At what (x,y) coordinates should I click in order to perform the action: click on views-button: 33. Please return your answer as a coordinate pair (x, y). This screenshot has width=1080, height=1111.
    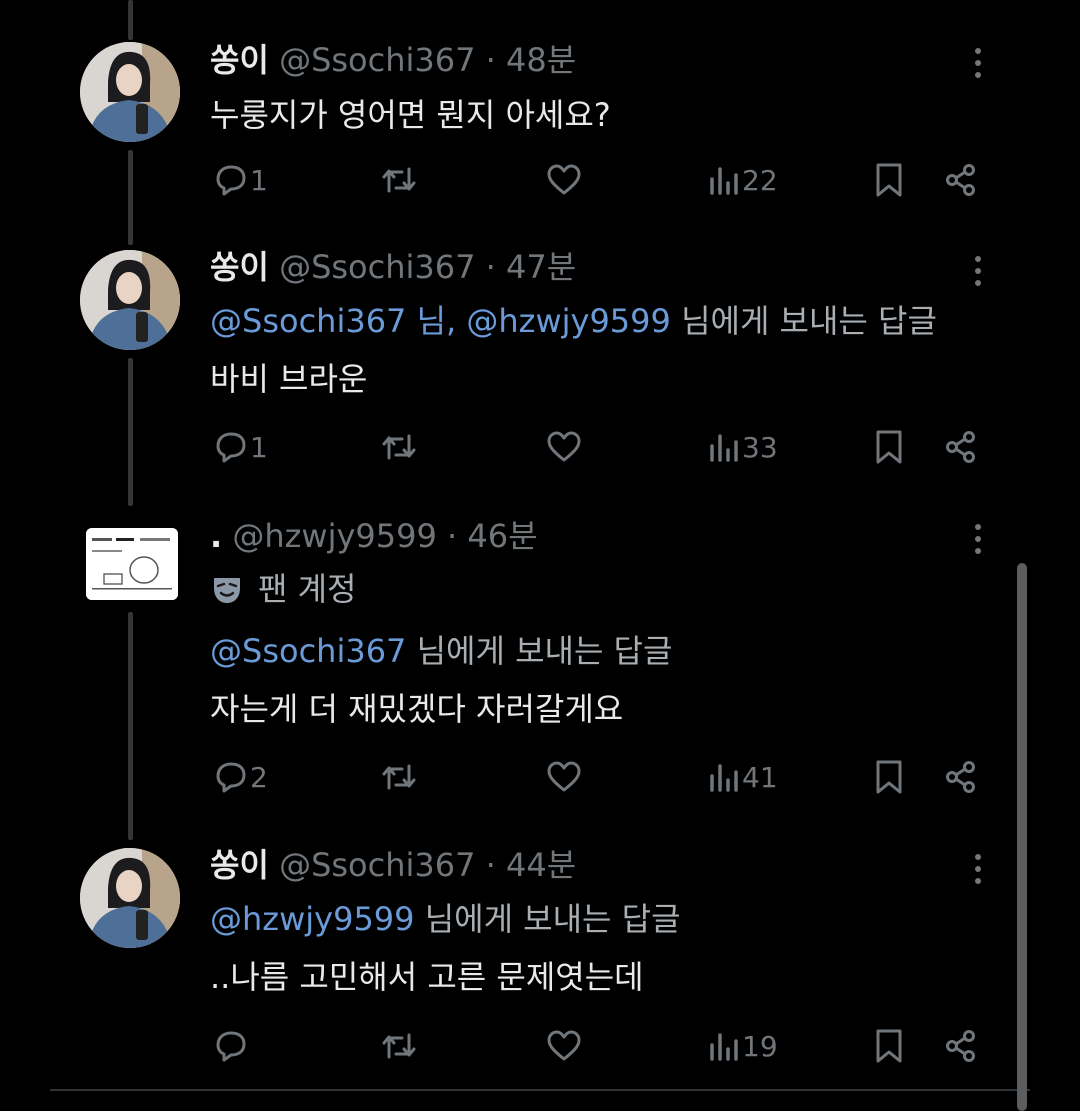
    Looking at the image, I should click on (743, 447).